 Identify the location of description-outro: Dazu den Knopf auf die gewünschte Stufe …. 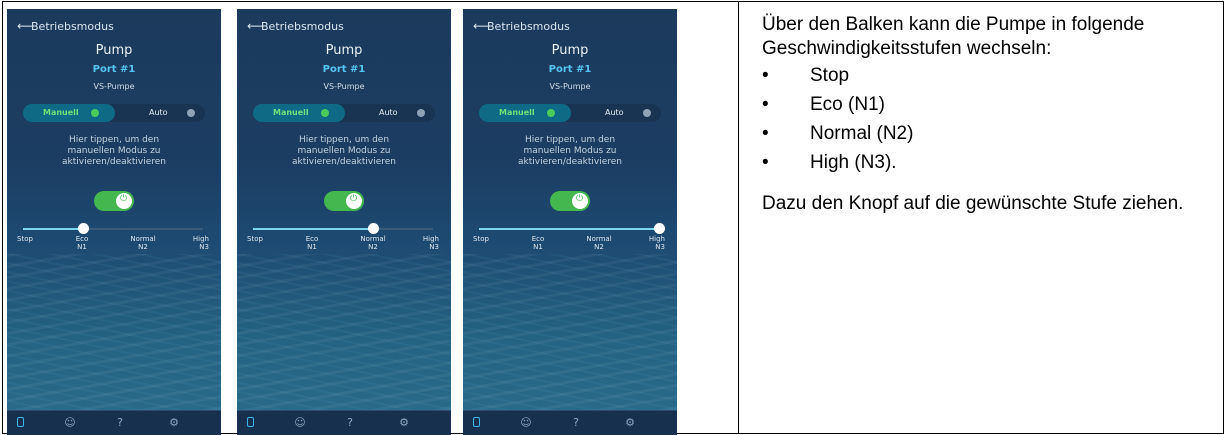
(973, 203).